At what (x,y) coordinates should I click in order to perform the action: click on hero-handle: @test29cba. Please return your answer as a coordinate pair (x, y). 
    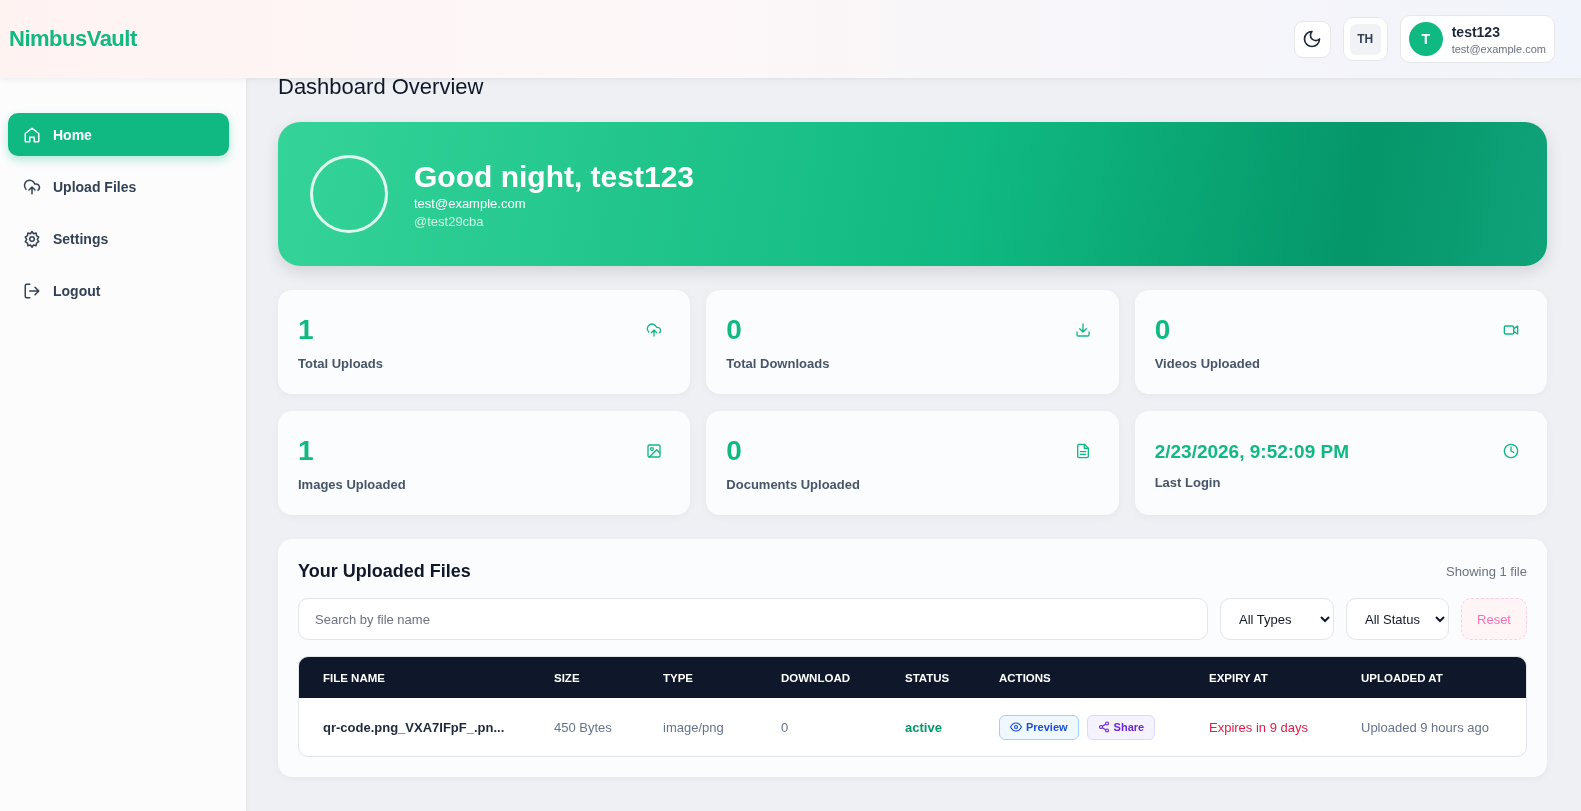
    Looking at the image, I should click on (449, 221).